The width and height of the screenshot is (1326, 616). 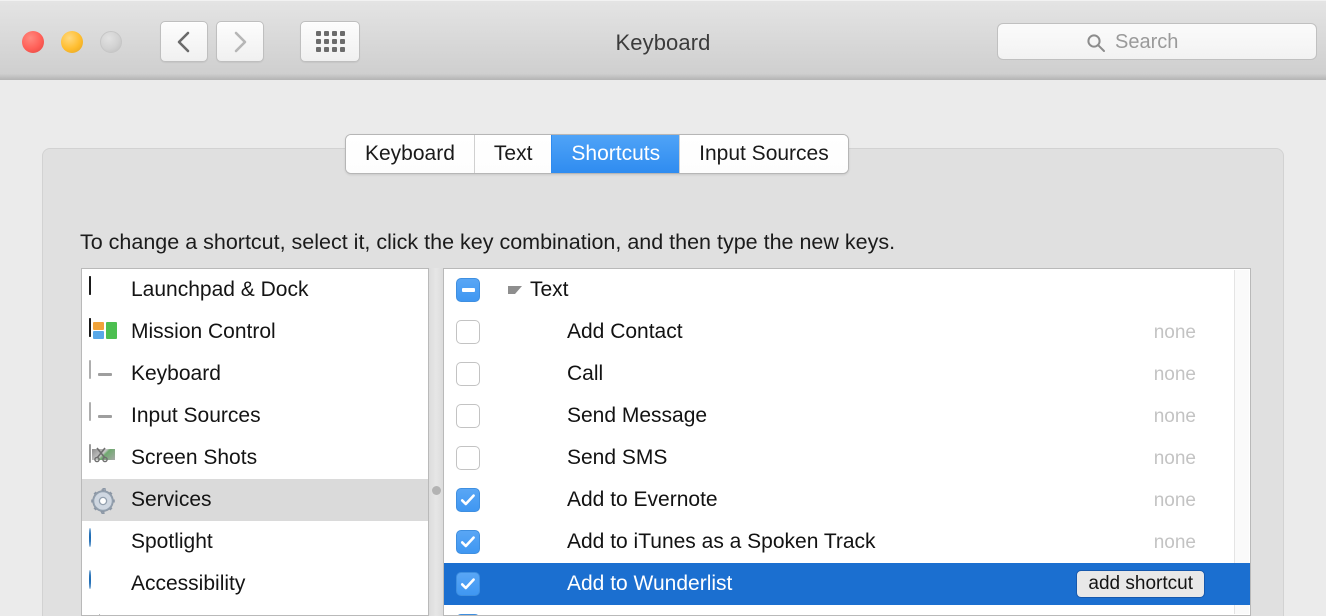 I want to click on table-row: Add to iTunes as a Spoken Track none, so click(x=847, y=542).